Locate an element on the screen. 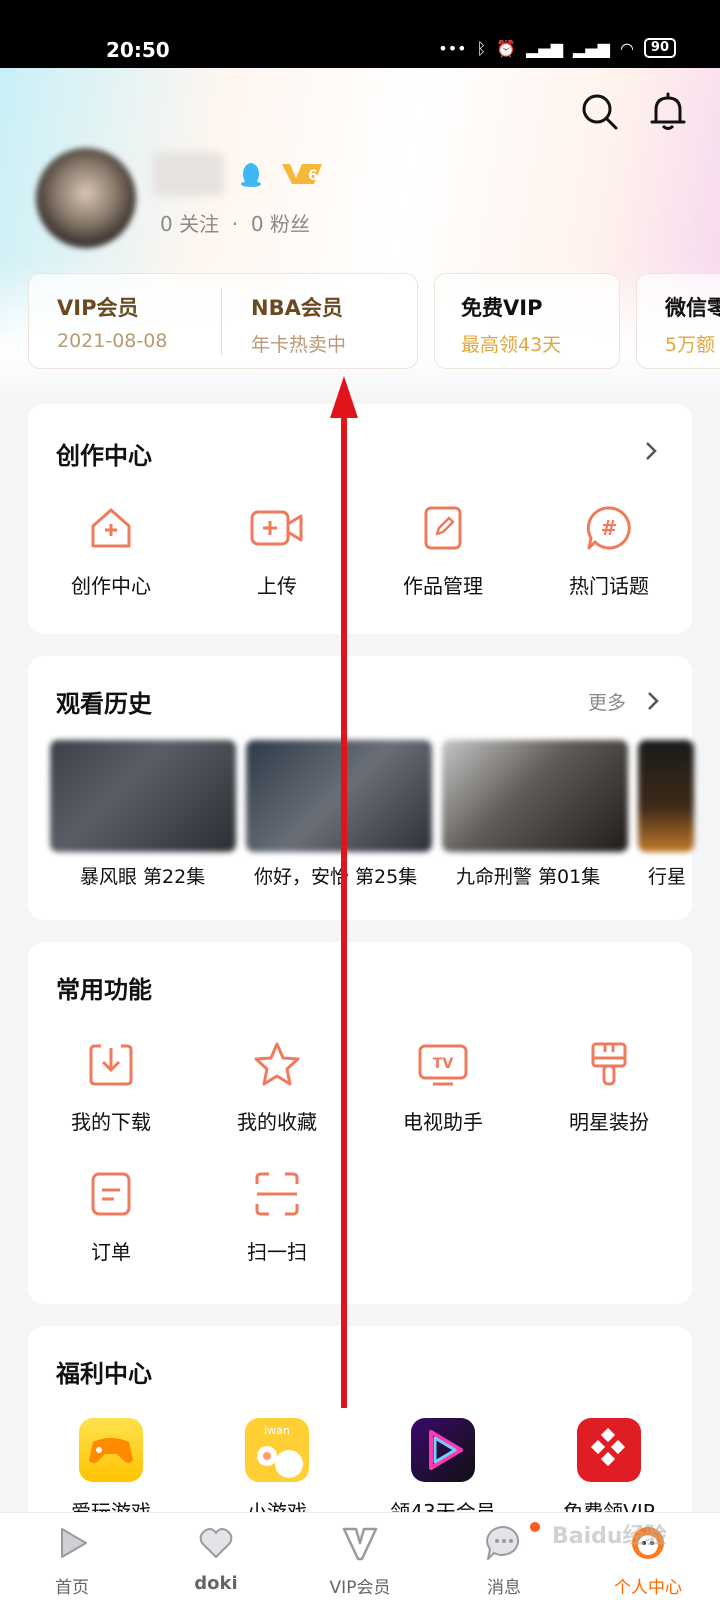  play-triangle-icon is located at coordinates (446, 1450).